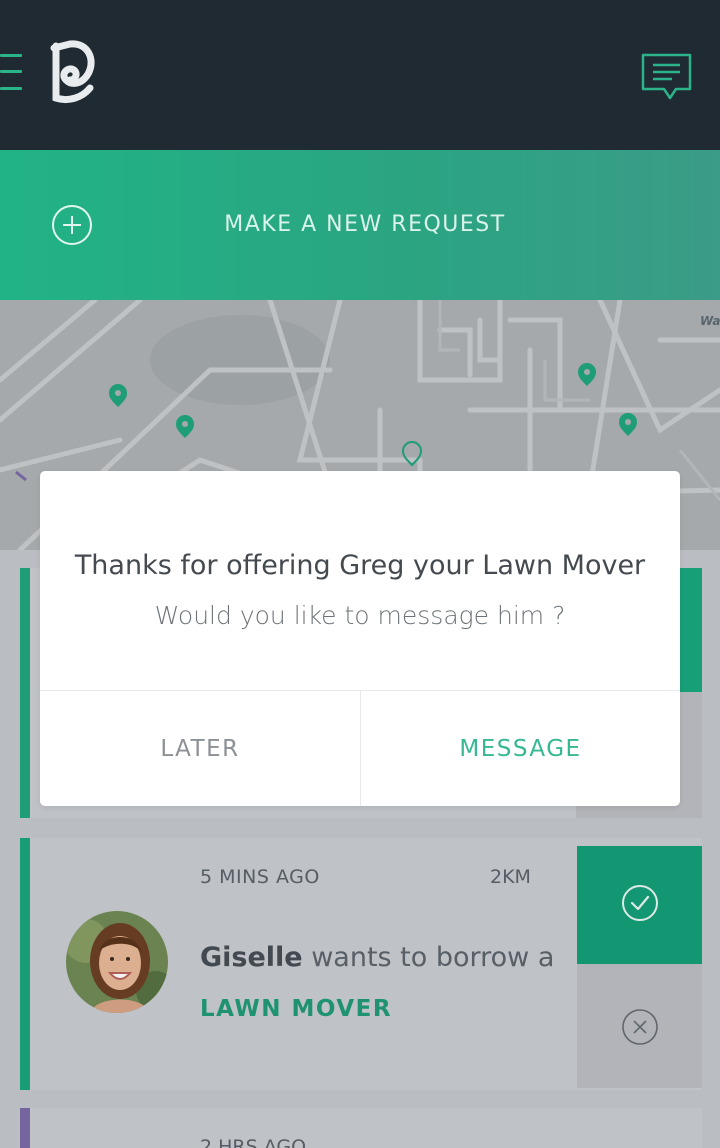 The image size is (720, 1148). Describe the element at coordinates (667, 77) in the screenshot. I see `chat-bubble-icon` at that location.